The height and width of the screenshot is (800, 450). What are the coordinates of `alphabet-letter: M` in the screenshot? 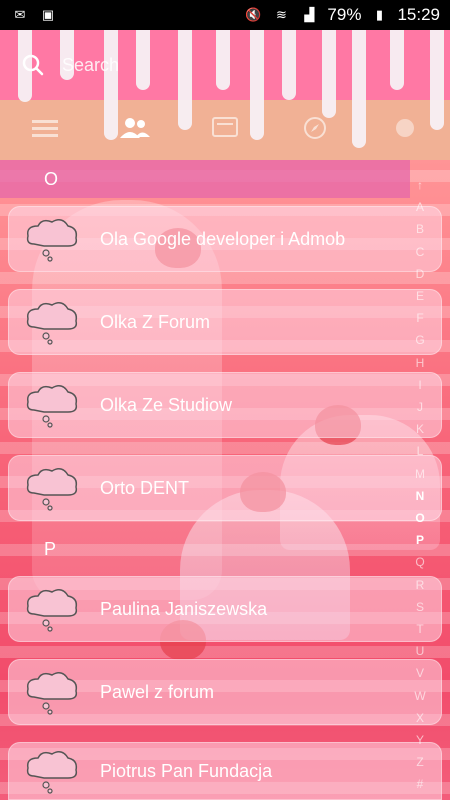 It's located at (420, 474).